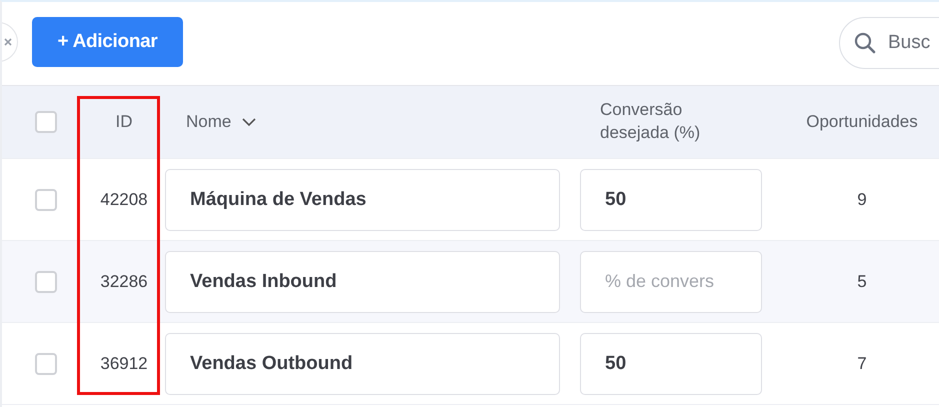  What do you see at coordinates (865, 43) in the screenshot?
I see `search-icon` at bounding box center [865, 43].